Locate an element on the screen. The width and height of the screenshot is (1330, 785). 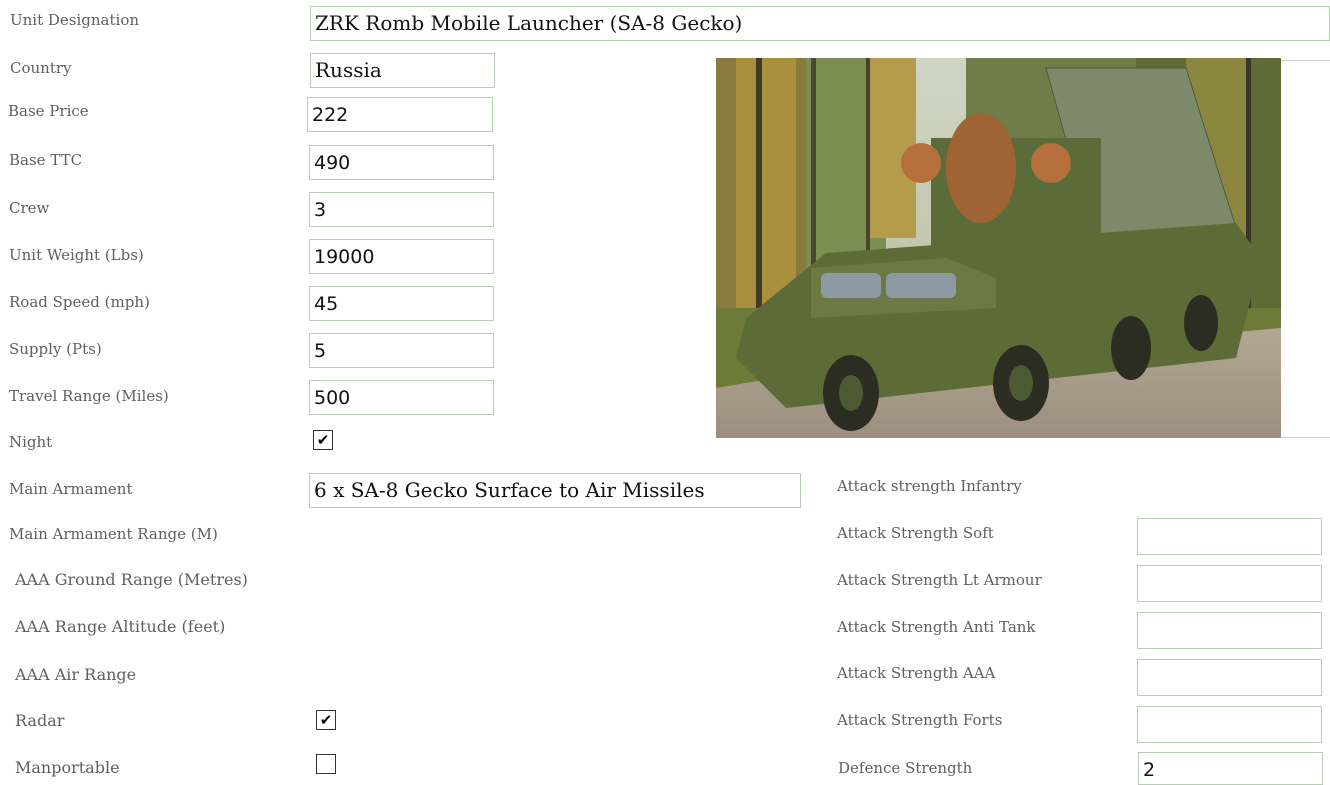
attack-anti-tank-field is located at coordinates (1229, 630).